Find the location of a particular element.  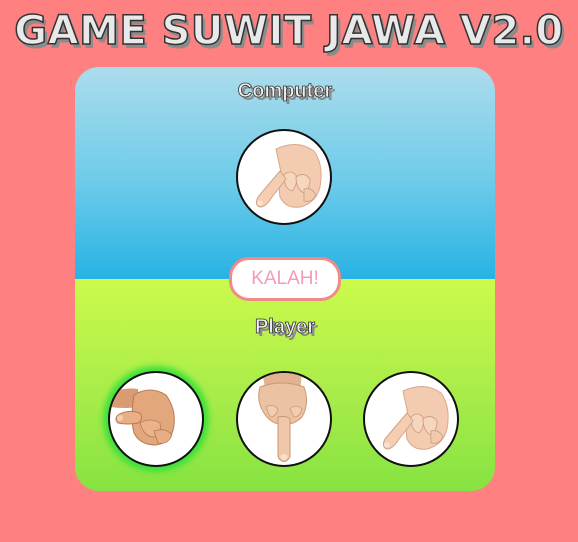

game-title: GAME SUWIT JAWA V2.0 is located at coordinates (289, 31).